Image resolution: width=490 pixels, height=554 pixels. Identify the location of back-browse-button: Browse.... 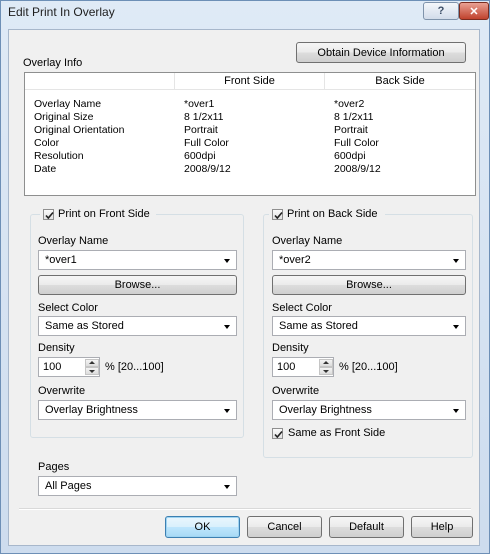
(369, 285).